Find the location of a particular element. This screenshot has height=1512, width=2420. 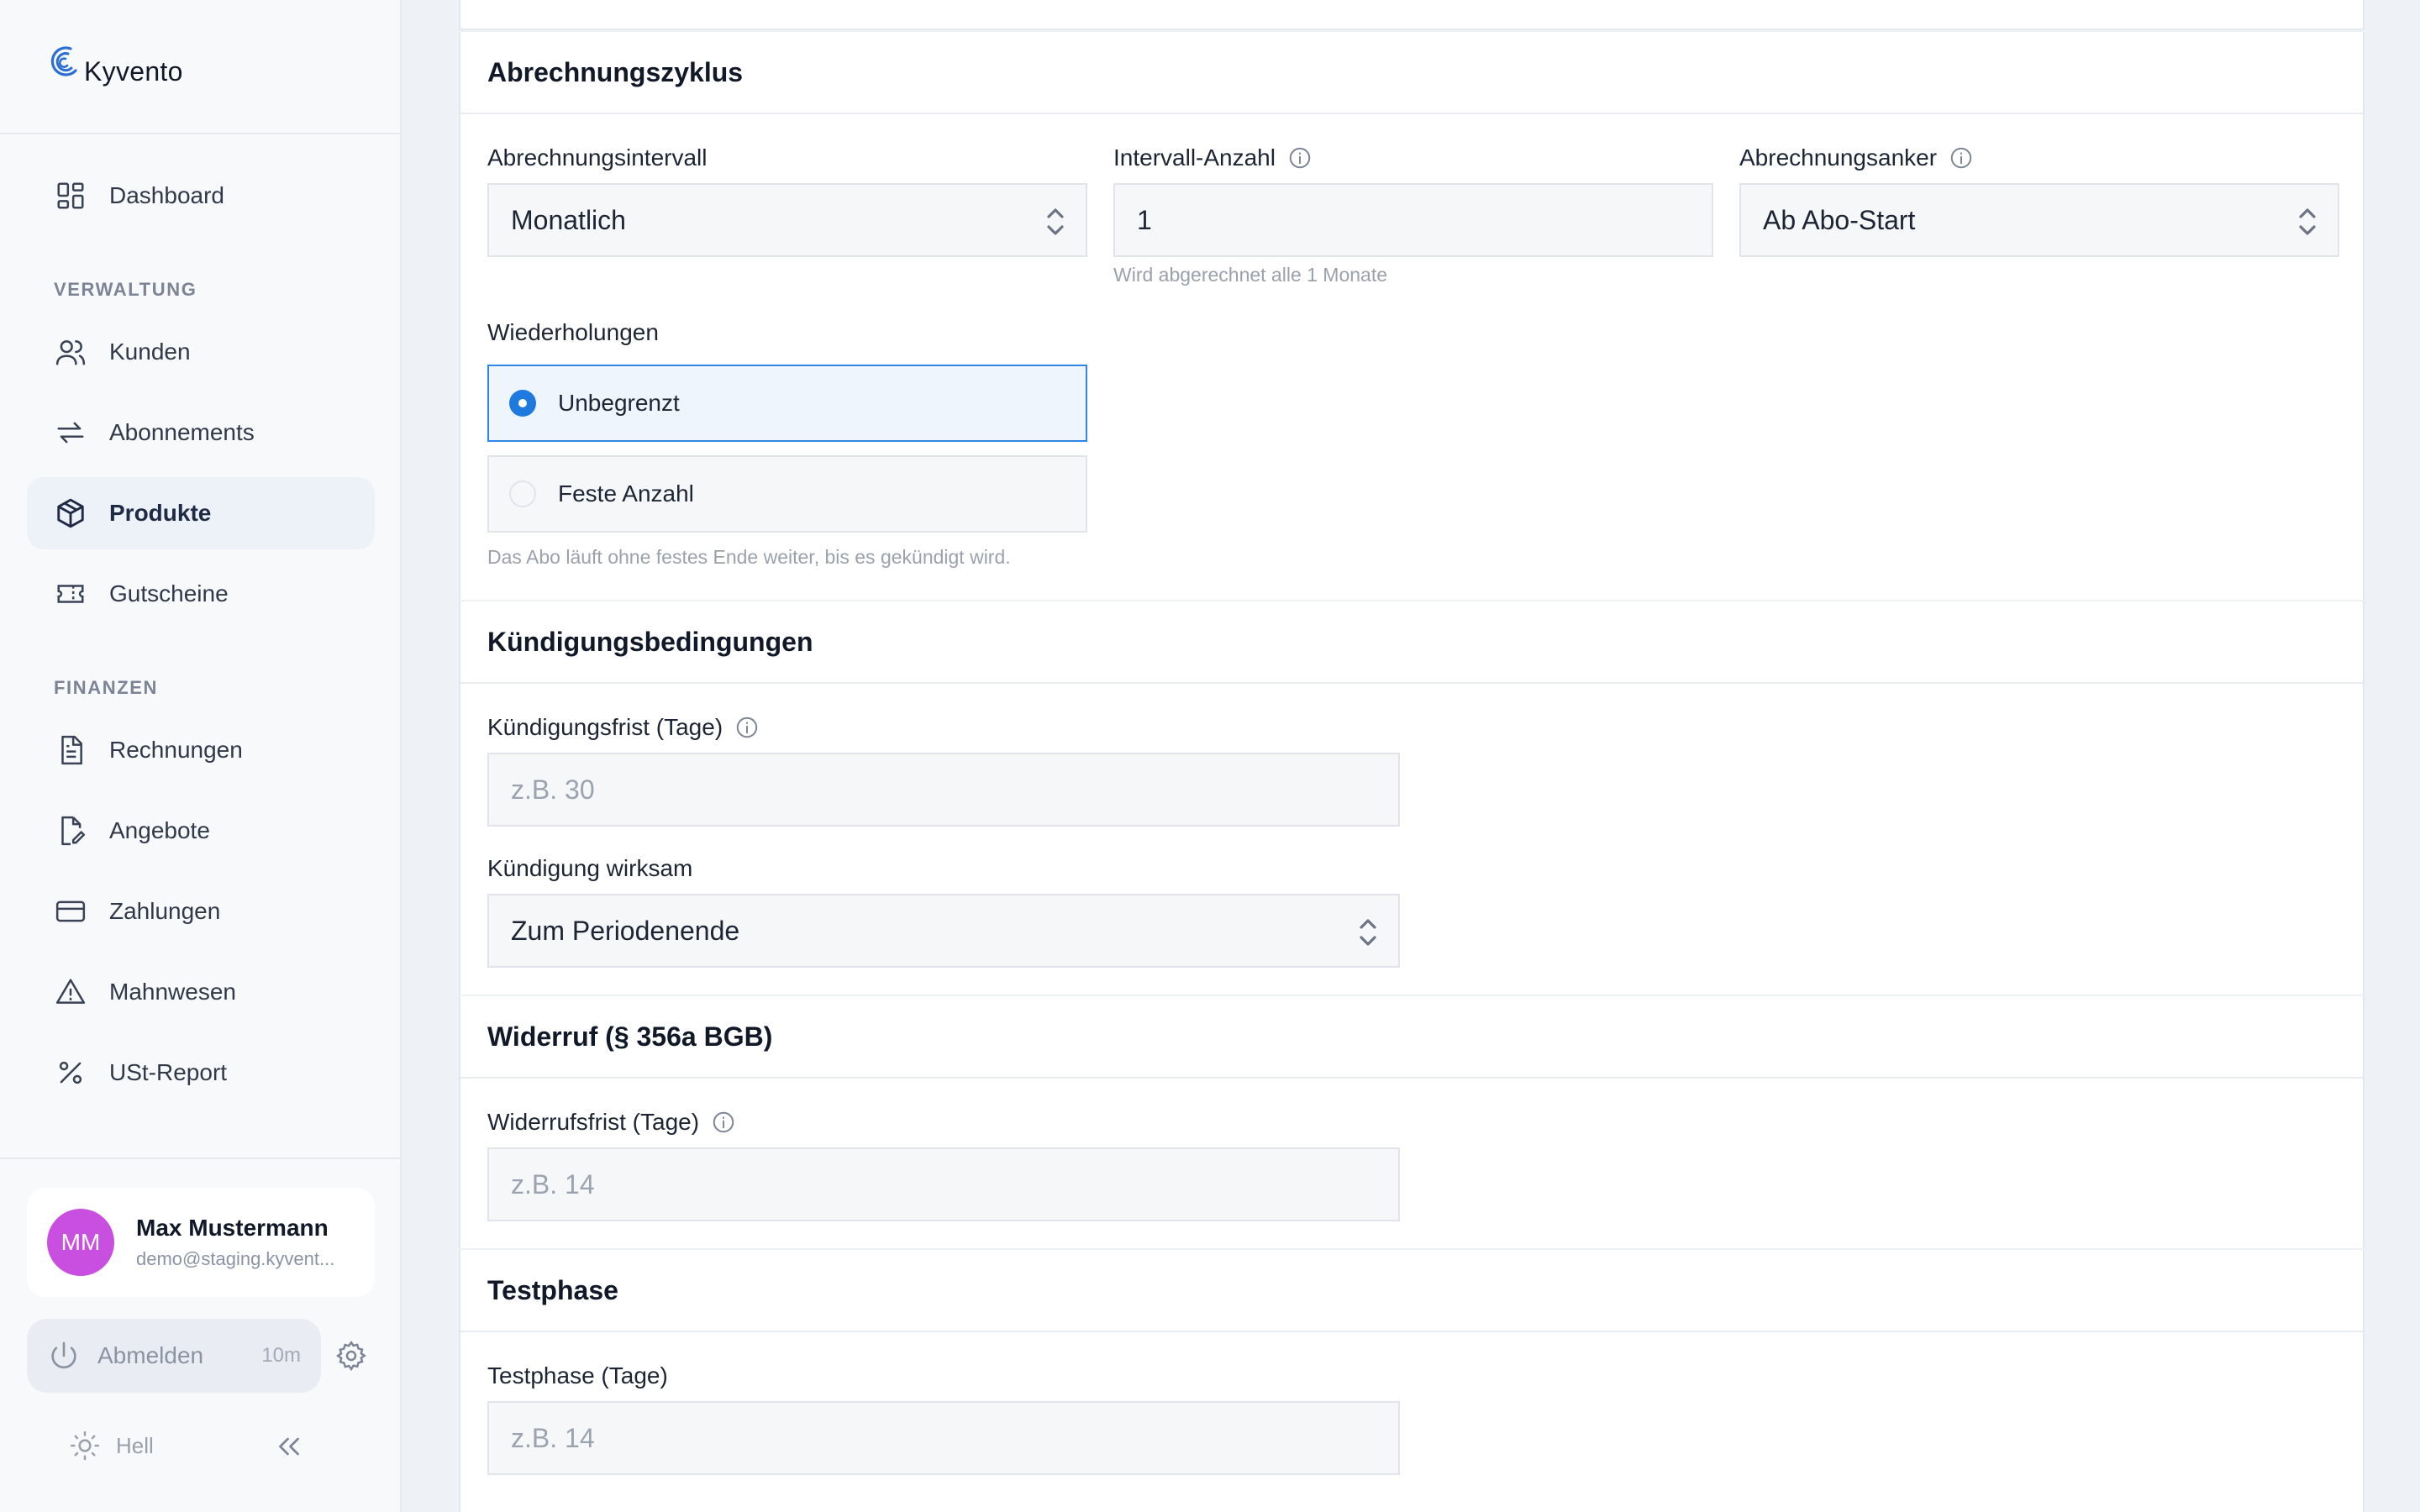

brand-name: Kyvento is located at coordinates (133, 71).